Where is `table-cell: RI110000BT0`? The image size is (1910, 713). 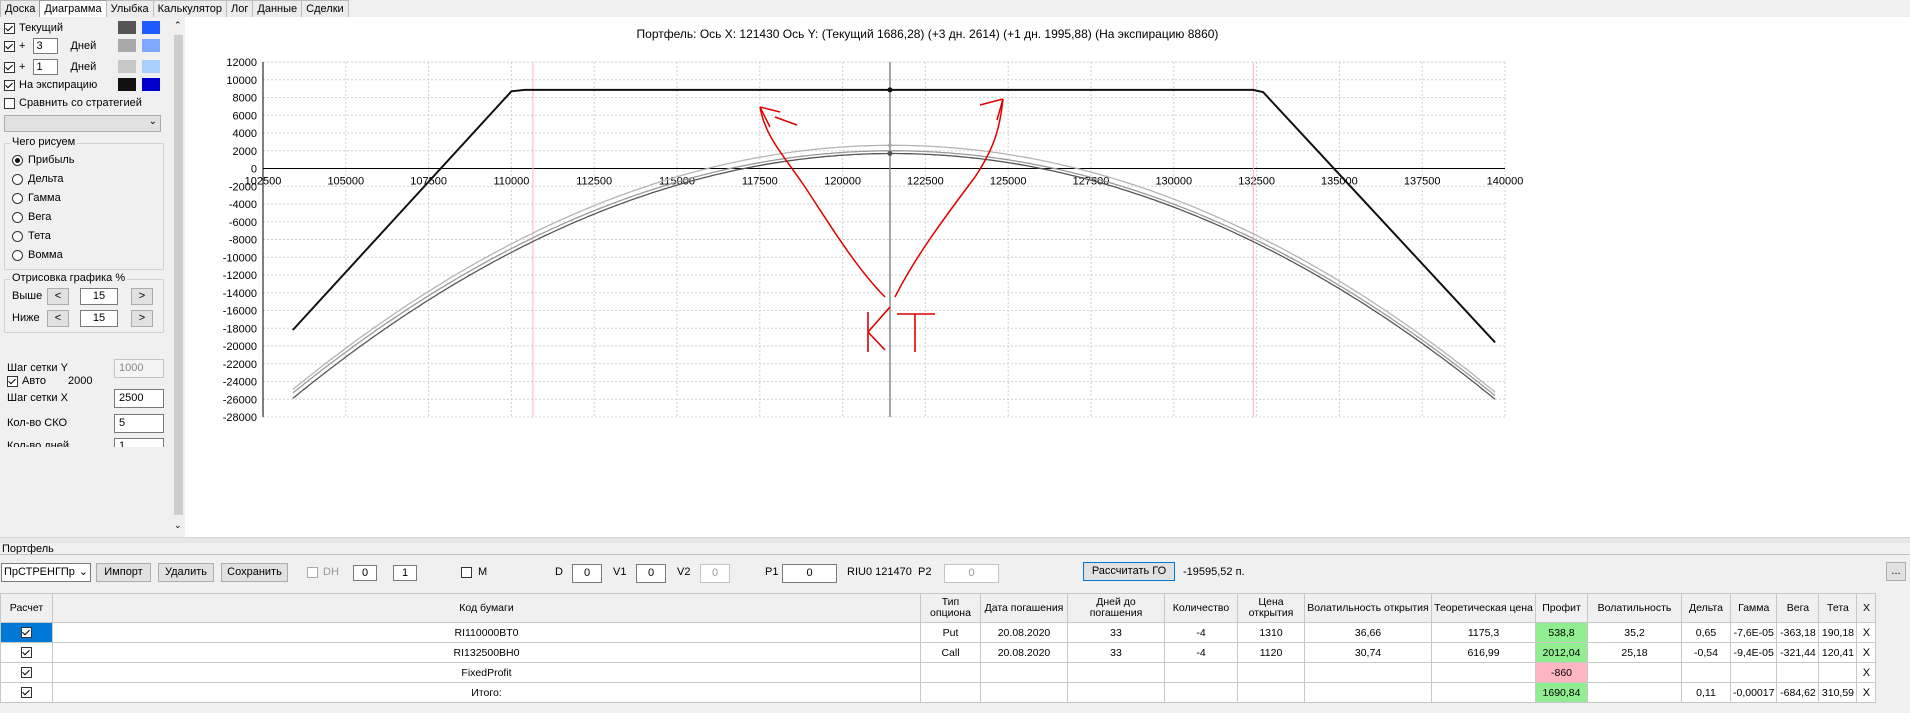
table-cell: RI110000BT0 is located at coordinates (486, 632).